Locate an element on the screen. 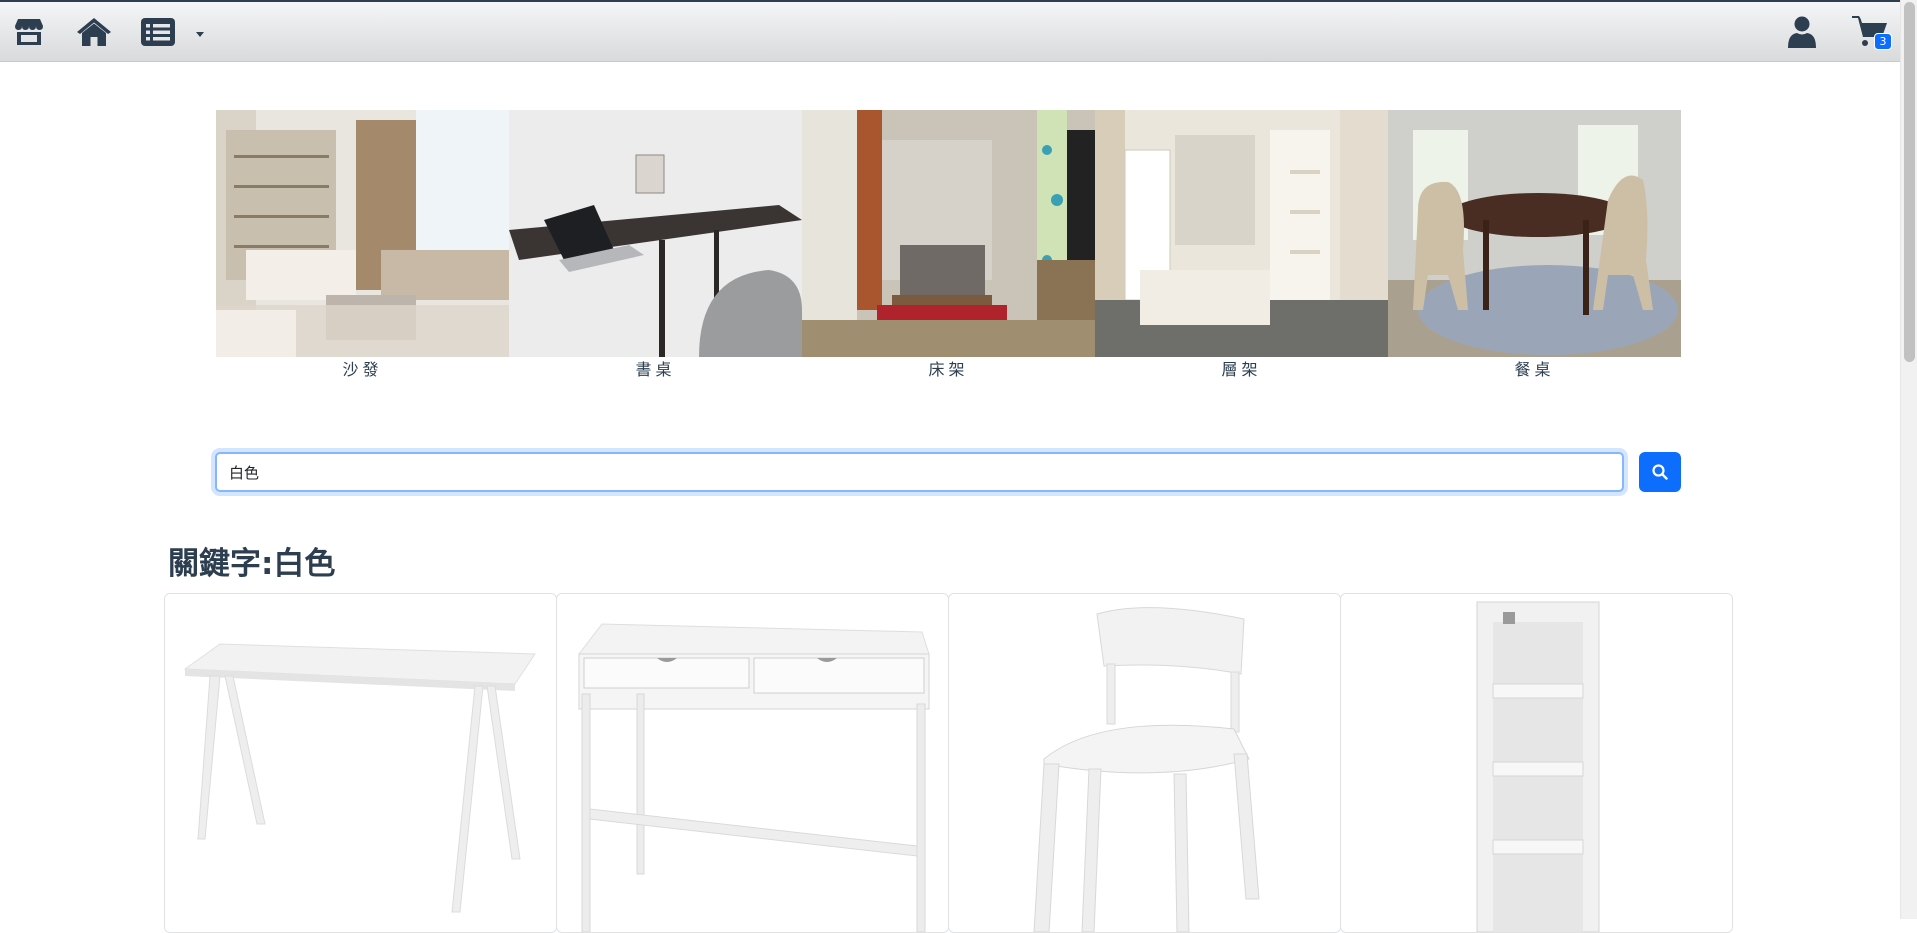 The image size is (1917, 933). category-sofa: 沙發 is located at coordinates (362, 245).